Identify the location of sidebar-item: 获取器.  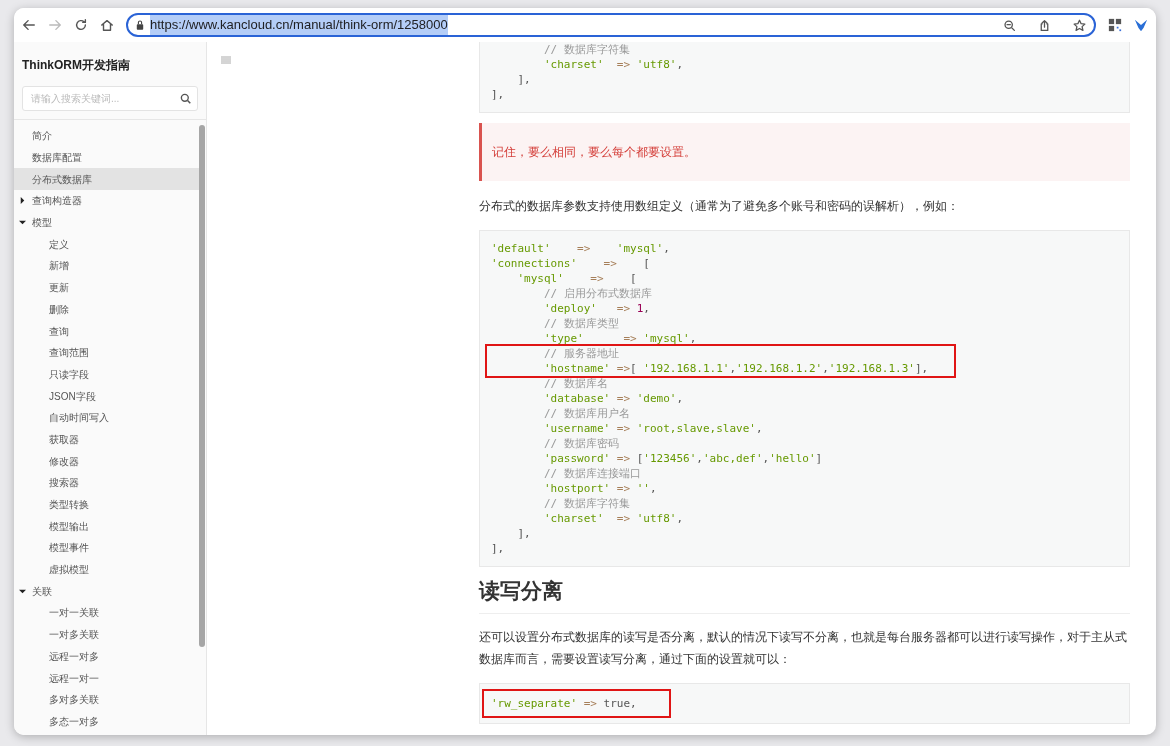
(106, 439).